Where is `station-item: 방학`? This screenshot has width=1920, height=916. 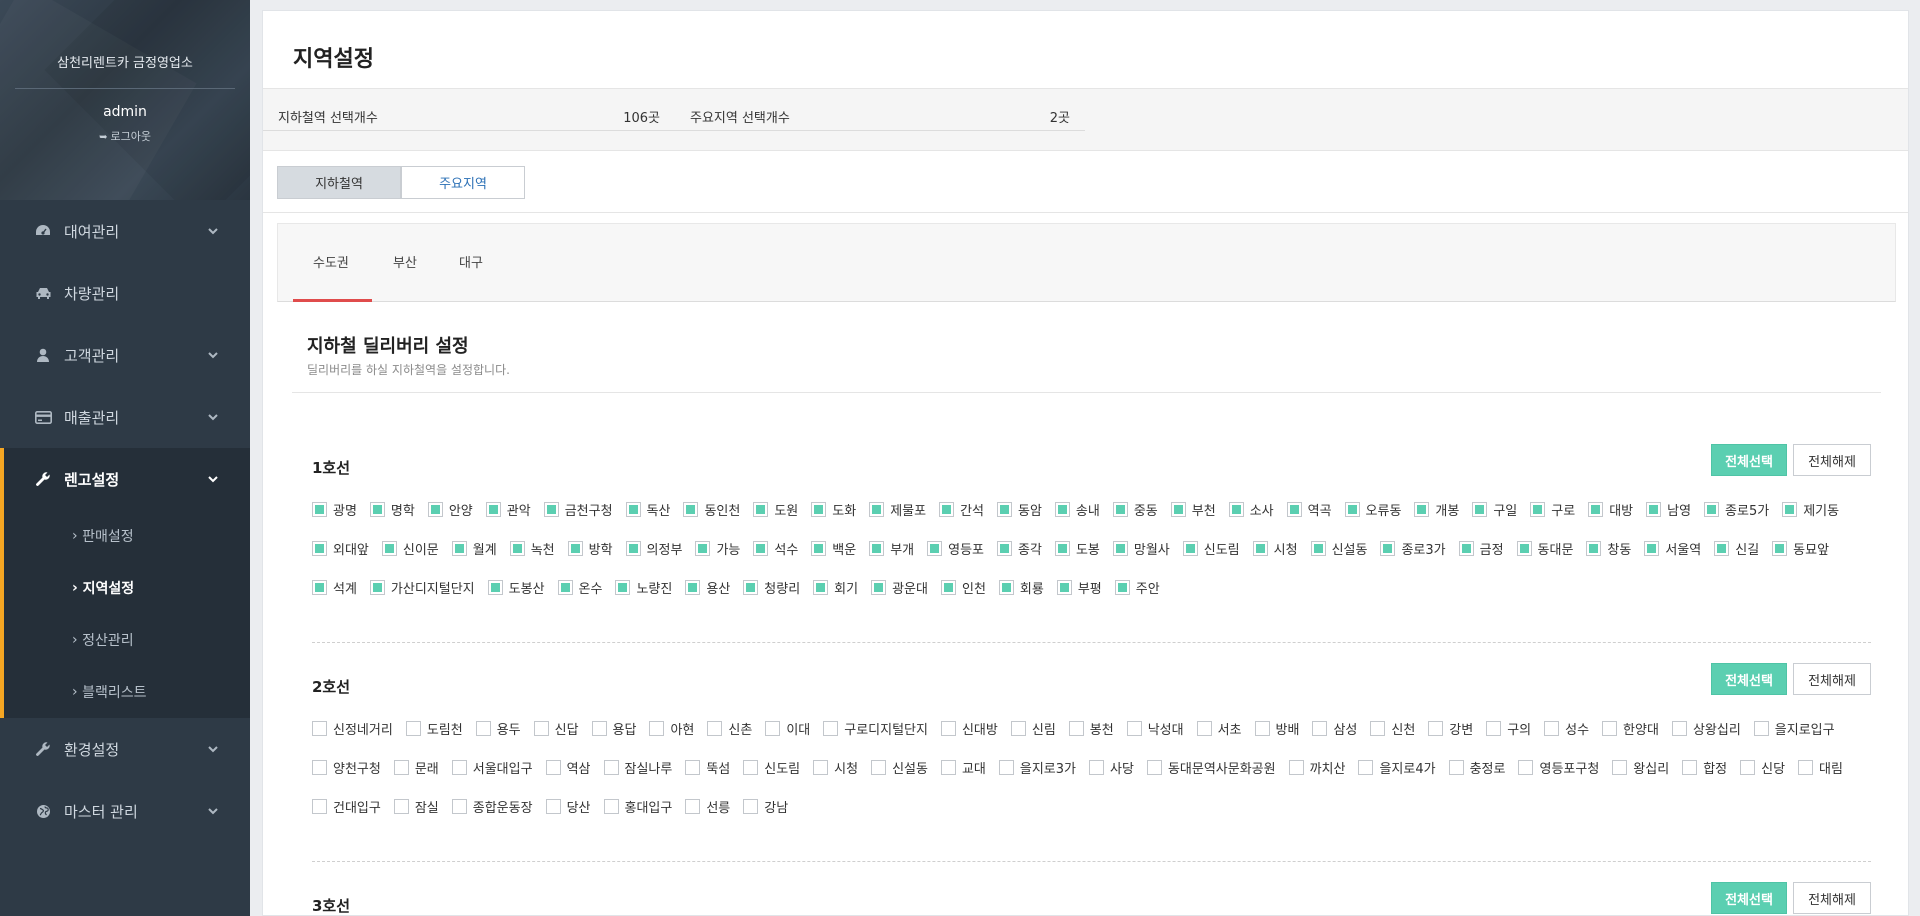
station-item: 방학 is located at coordinates (590, 549).